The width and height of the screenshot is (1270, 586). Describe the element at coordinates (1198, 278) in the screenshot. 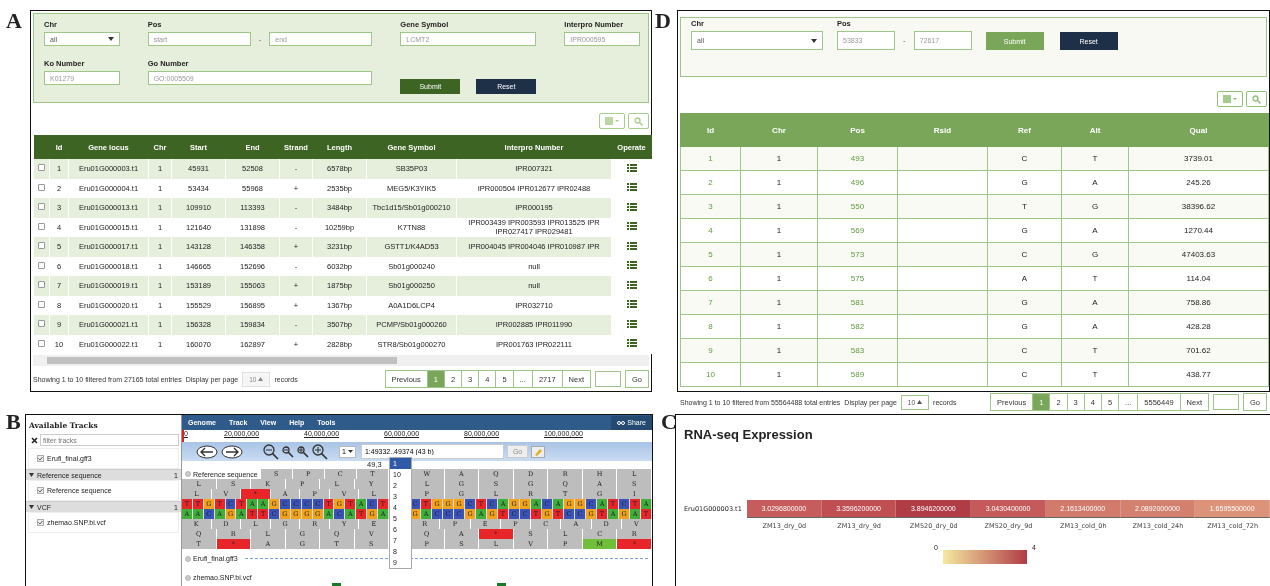

I see `table-cell: 114.04` at that location.